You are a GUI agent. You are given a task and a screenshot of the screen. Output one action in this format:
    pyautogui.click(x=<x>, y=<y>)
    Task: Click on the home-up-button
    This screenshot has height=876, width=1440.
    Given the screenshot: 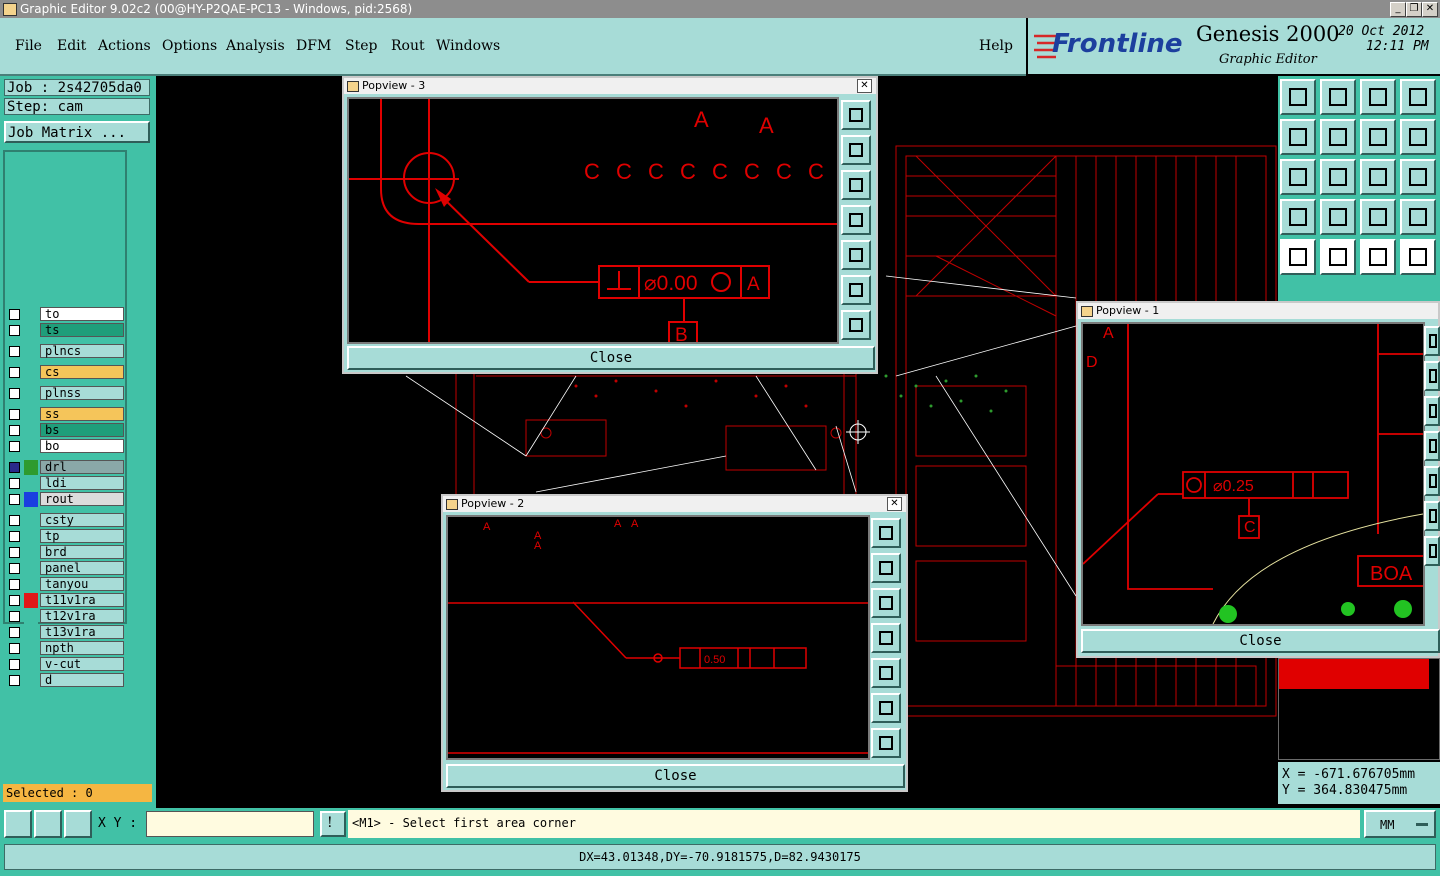 What is the action you would take?
    pyautogui.click(x=1298, y=97)
    